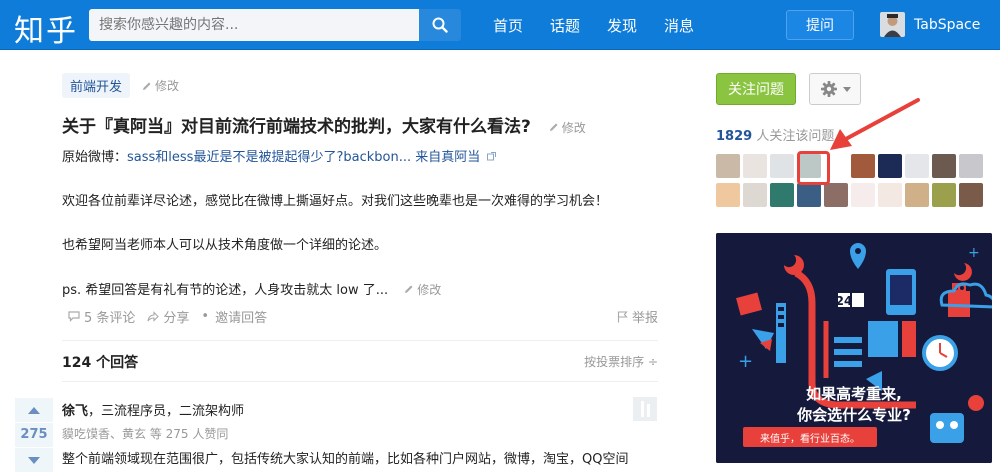 The width and height of the screenshot is (1000, 472). What do you see at coordinates (813, 168) in the screenshot?
I see `annotation-highlight-box` at bounding box center [813, 168].